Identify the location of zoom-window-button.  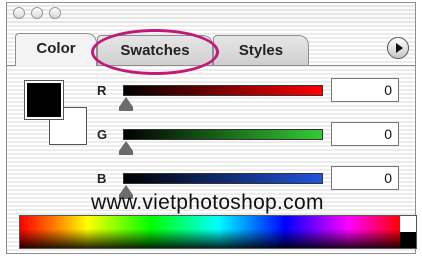
(55, 13).